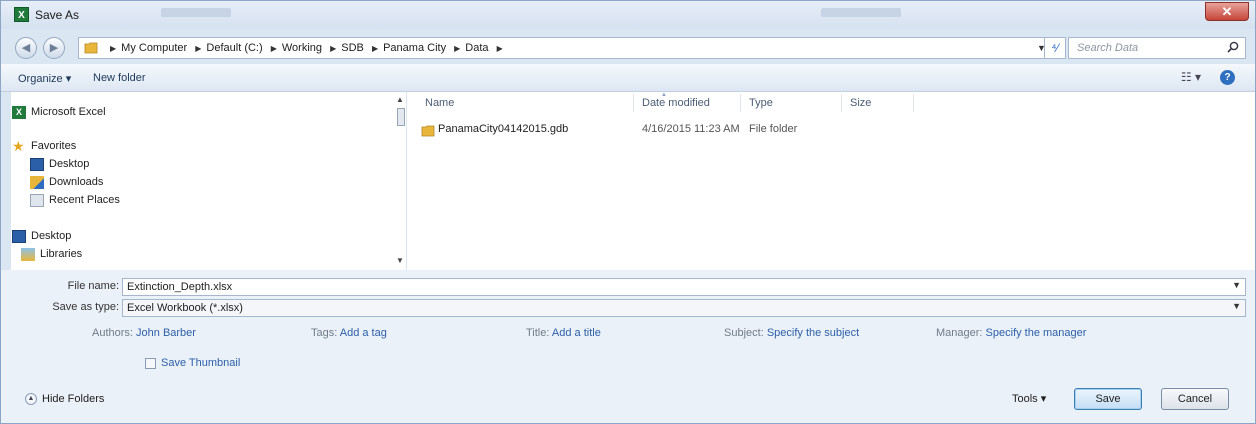 The image size is (1256, 424). What do you see at coordinates (352, 48) in the screenshot?
I see `breadcrumb-item: SDB` at bounding box center [352, 48].